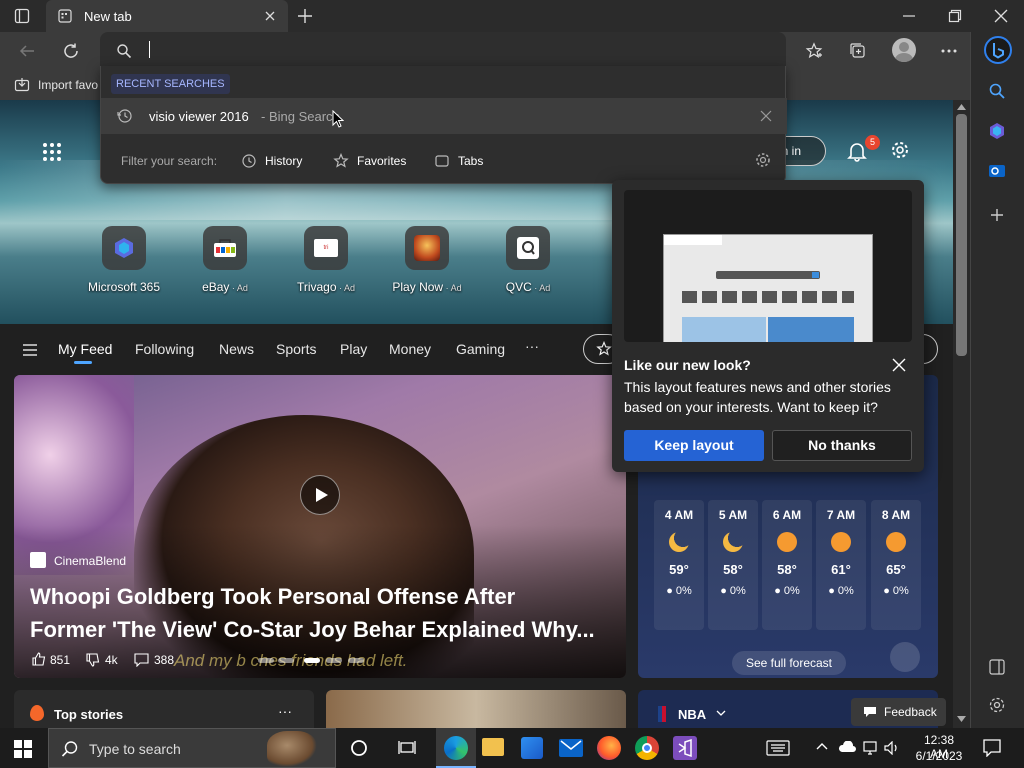 The height and width of the screenshot is (768, 1024). I want to click on show-hidden-icons-chevron, so click(822, 746).